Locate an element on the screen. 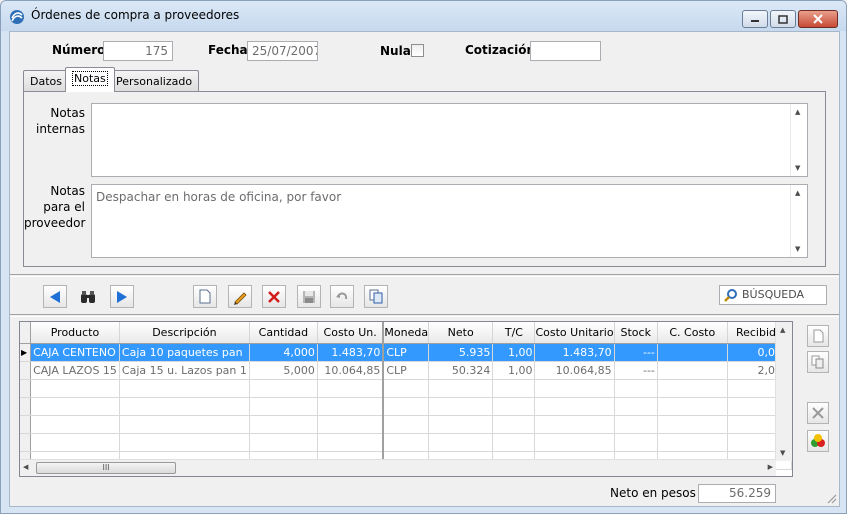 The width and height of the screenshot is (847, 514). col-header-costo-unitario: Costo Unitario is located at coordinates (574, 333).